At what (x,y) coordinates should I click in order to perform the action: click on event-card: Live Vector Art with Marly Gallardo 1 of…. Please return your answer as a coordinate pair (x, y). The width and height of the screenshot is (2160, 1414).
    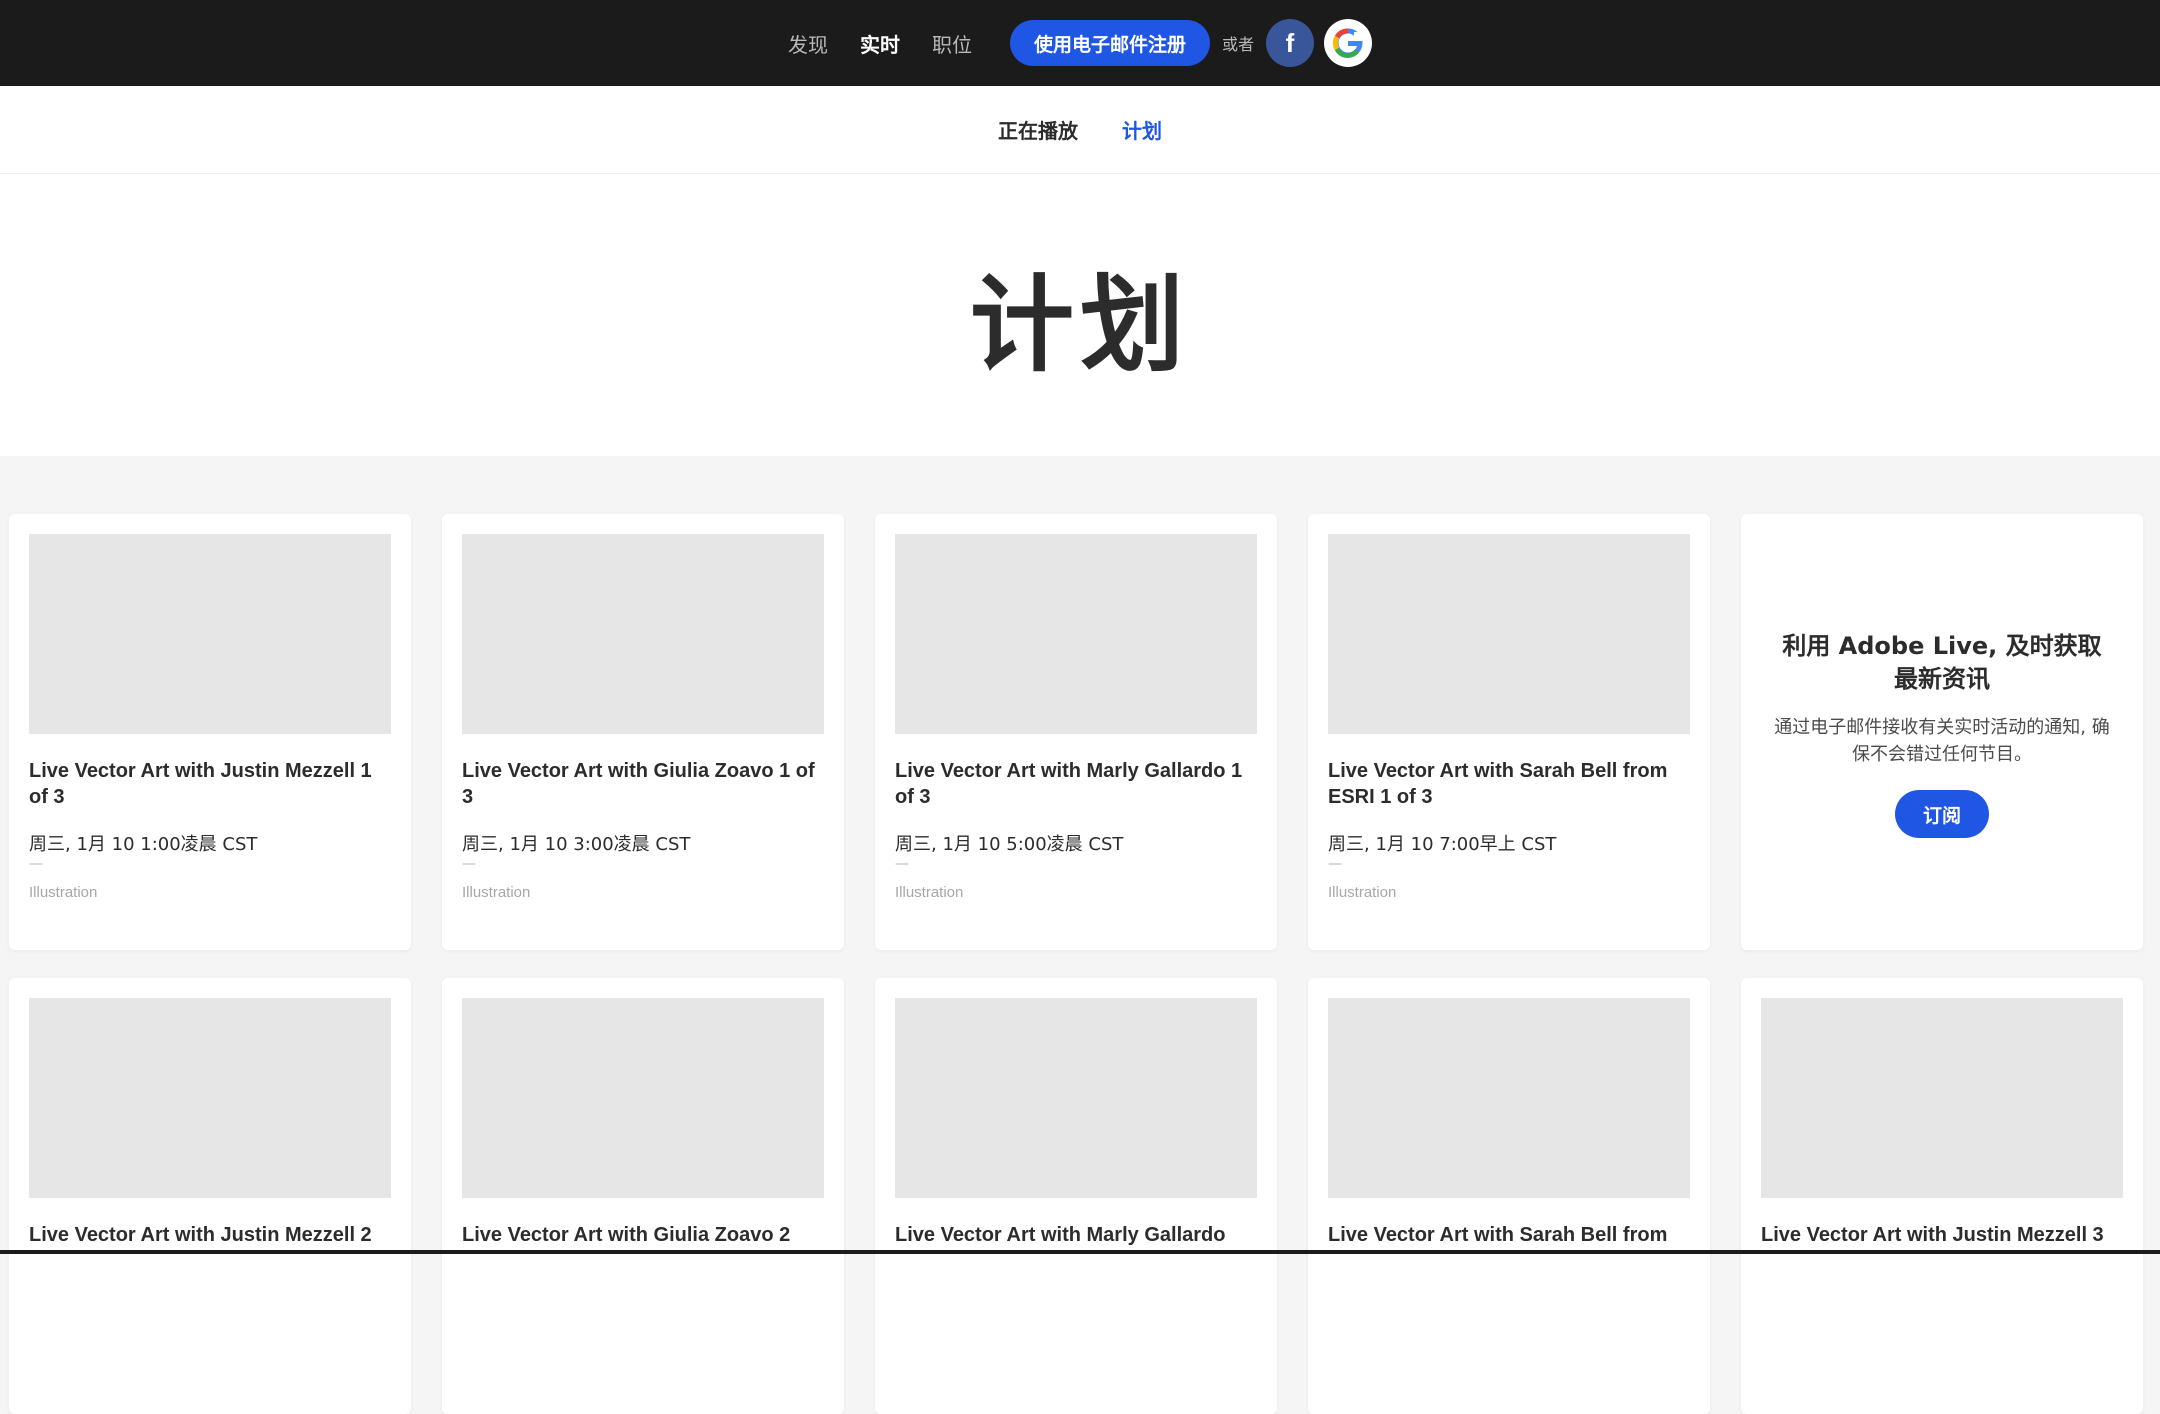
    Looking at the image, I should click on (1076, 732).